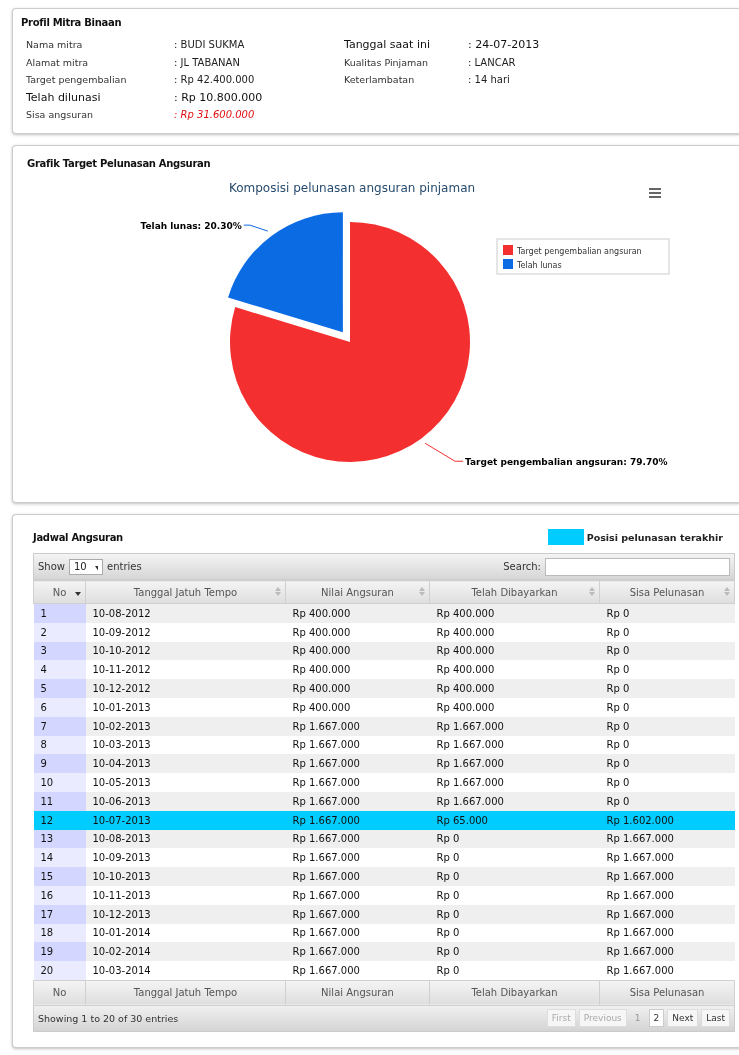  Describe the element at coordinates (683, 1018) in the screenshot. I see `pagination-button: Next` at that location.